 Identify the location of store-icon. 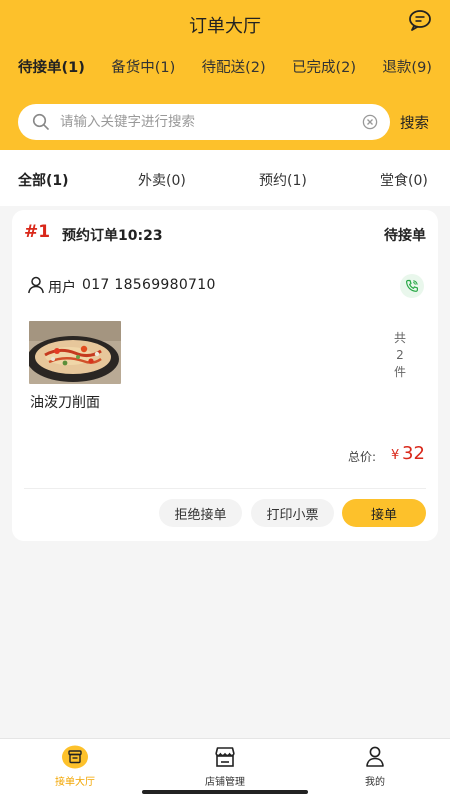
(225, 757).